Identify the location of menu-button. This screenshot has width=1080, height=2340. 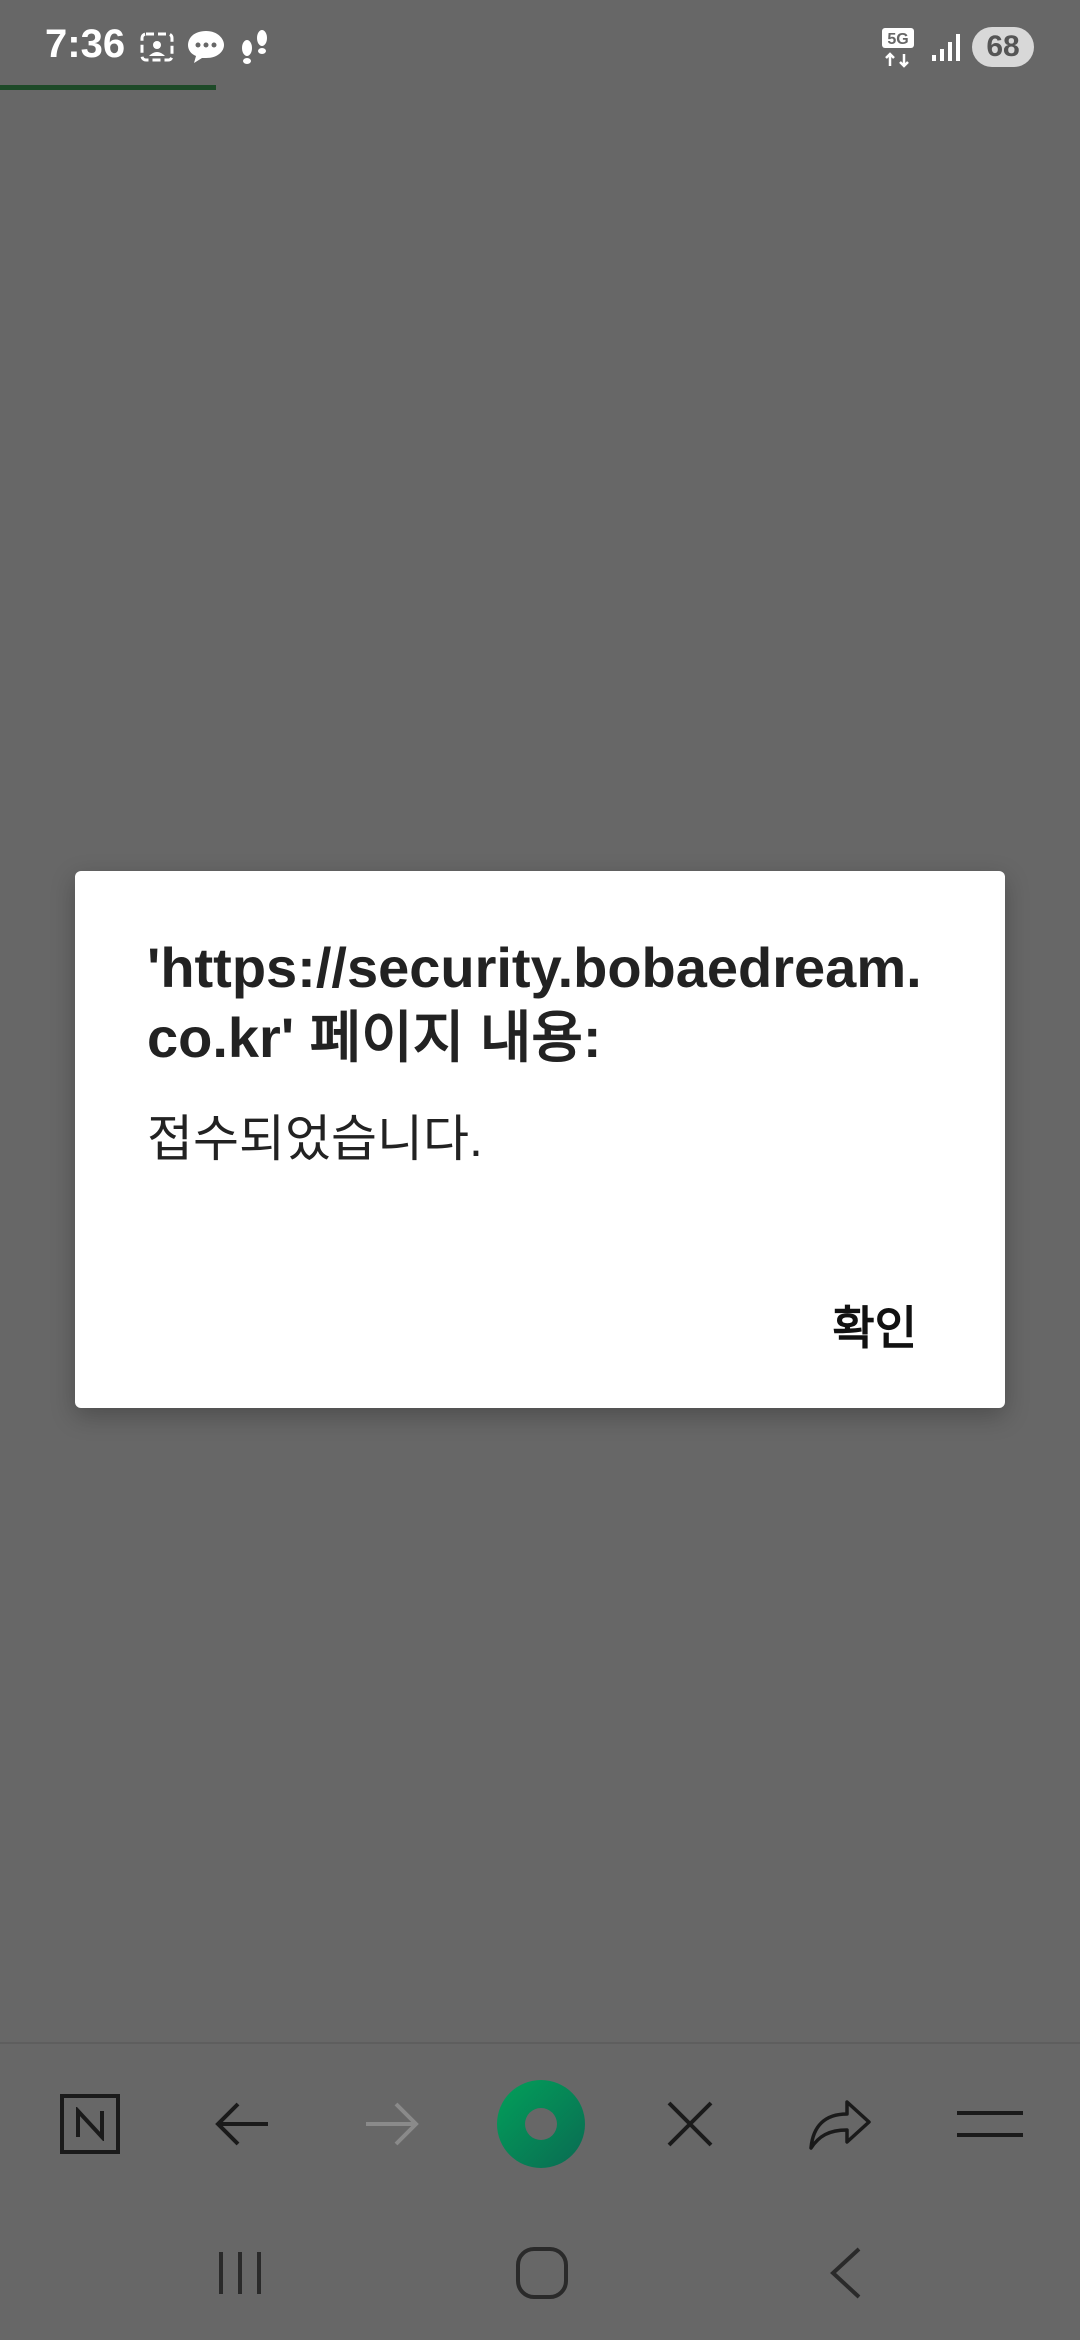
(990, 2124).